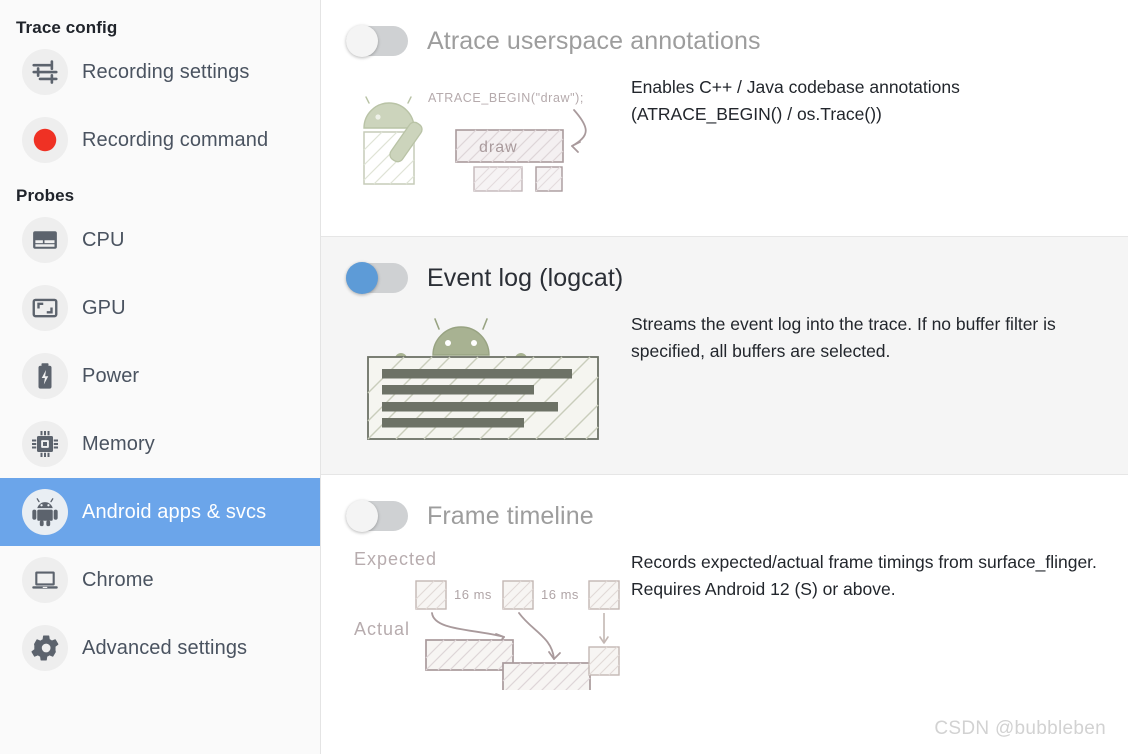  Describe the element at coordinates (724, 278) in the screenshot. I see `probe-header: Event log (logcat)` at that location.